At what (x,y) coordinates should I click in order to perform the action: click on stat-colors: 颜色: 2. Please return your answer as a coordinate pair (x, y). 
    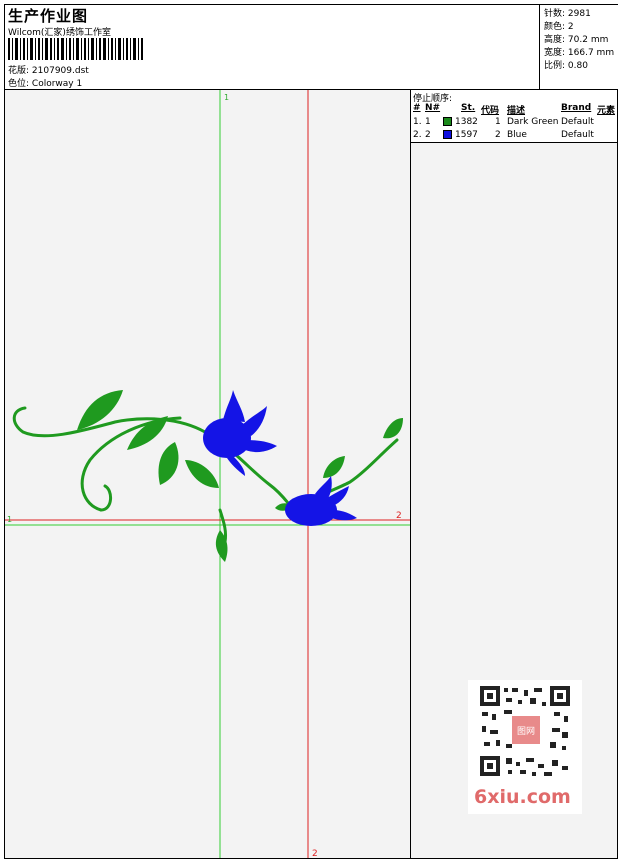
    Looking at the image, I should click on (559, 25).